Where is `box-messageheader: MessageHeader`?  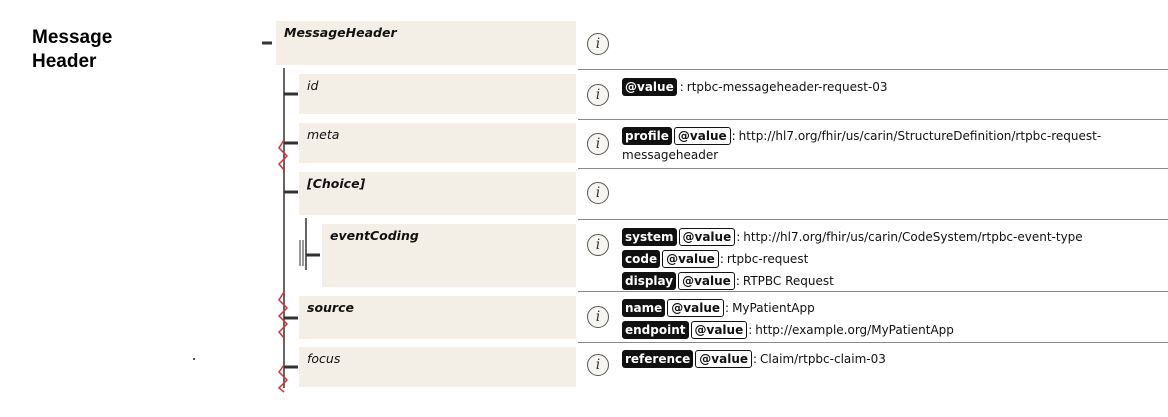 box-messageheader: MessageHeader is located at coordinates (426, 43).